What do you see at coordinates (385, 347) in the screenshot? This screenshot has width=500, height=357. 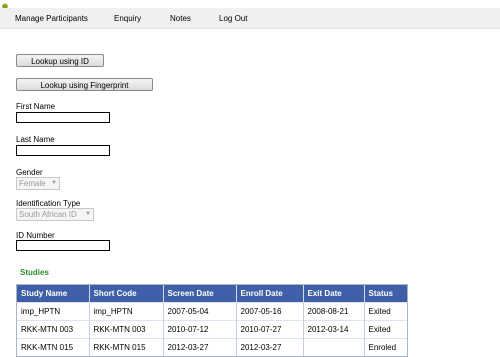 I see `status-cell: Enroled` at bounding box center [385, 347].